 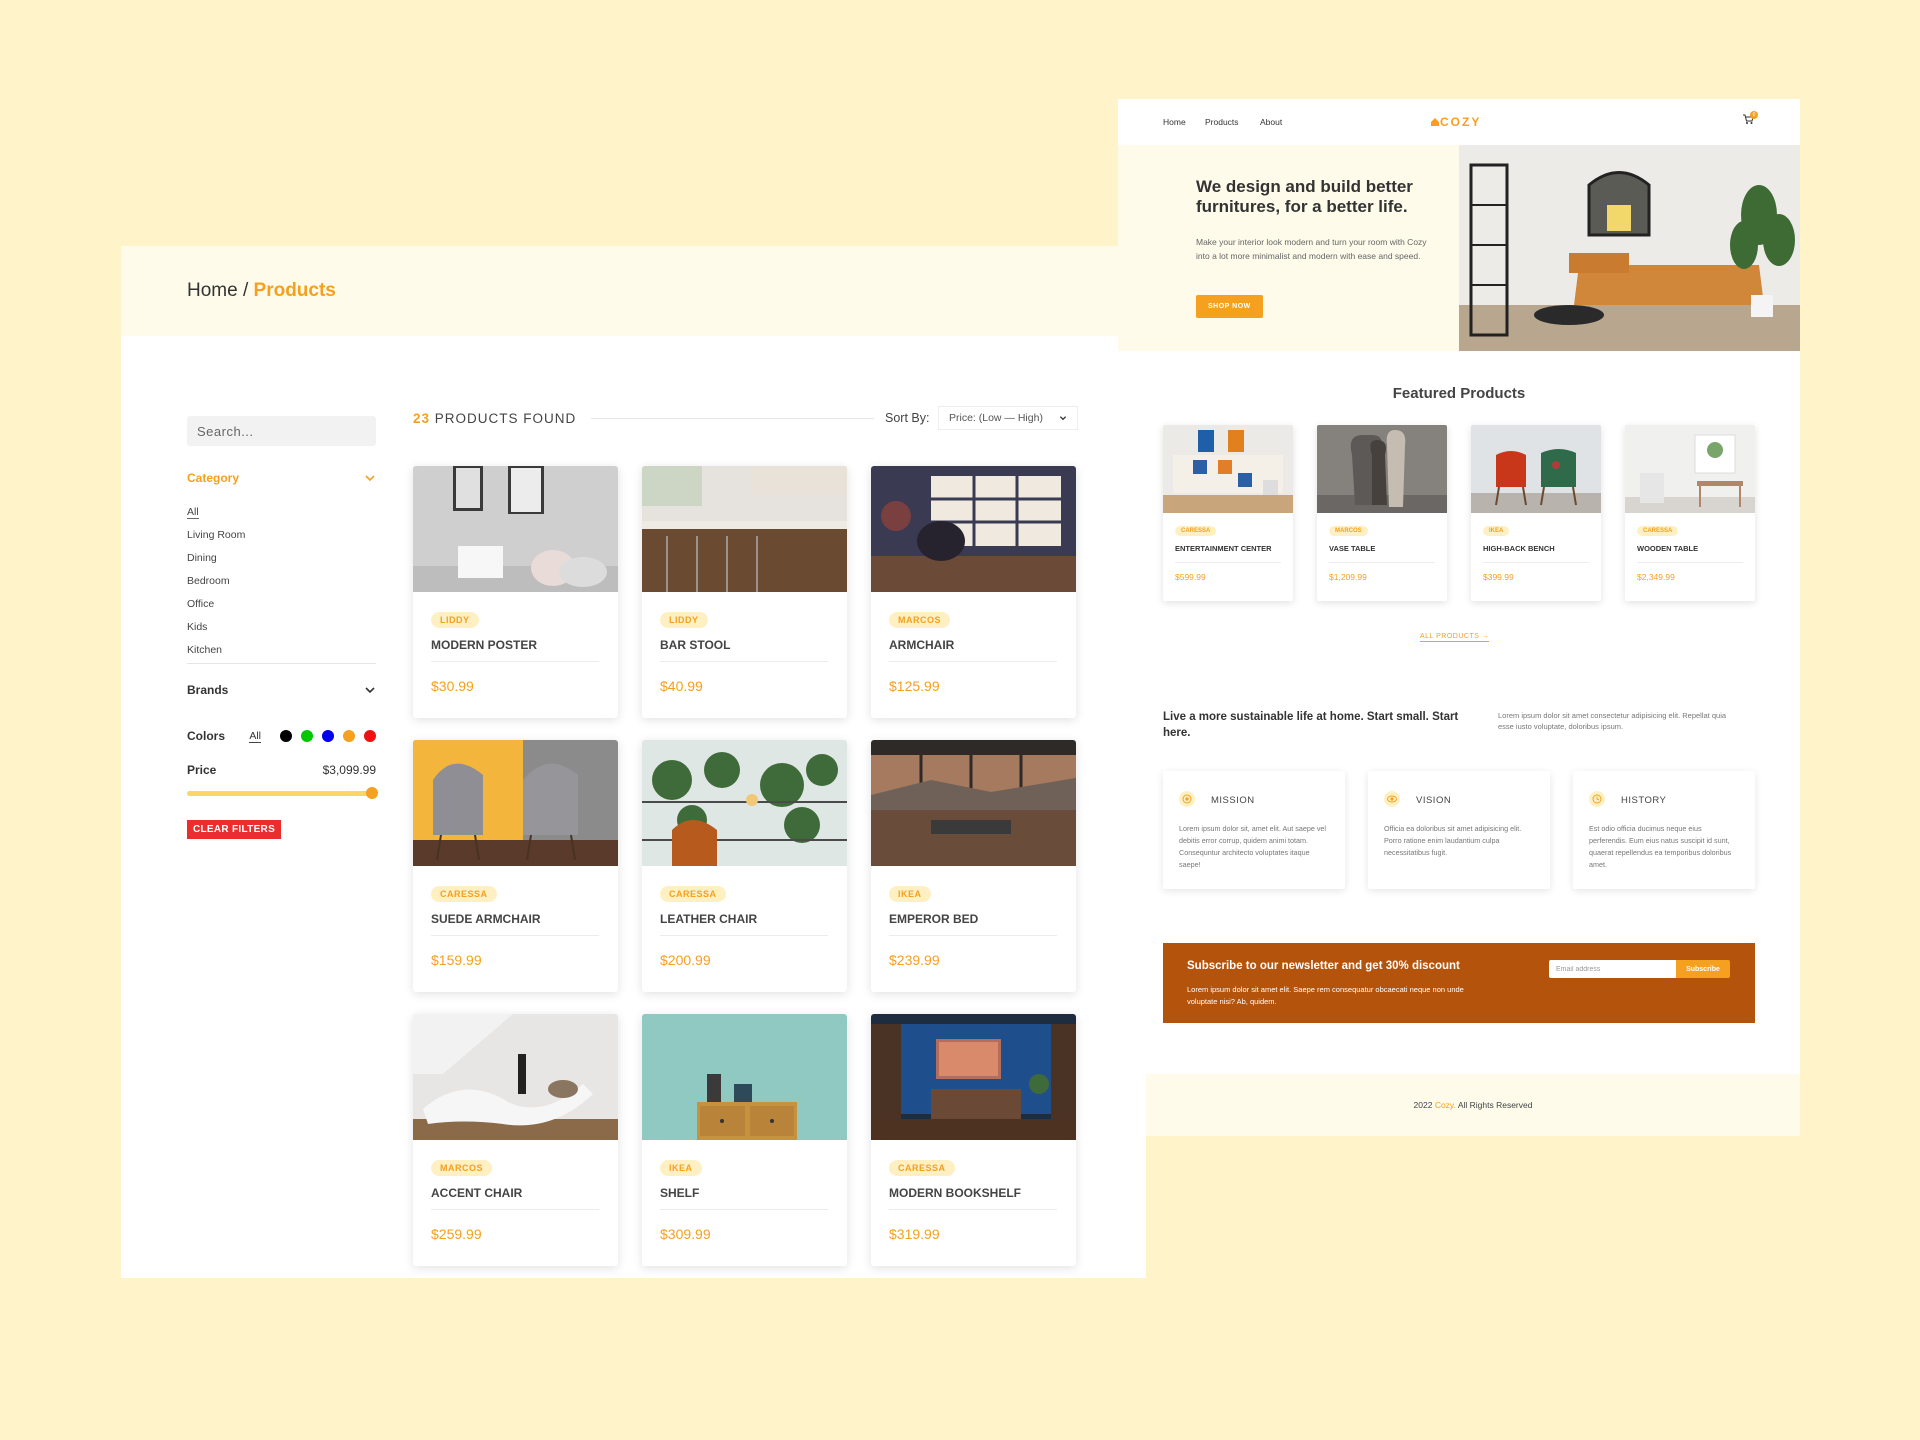 What do you see at coordinates (973, 803) in the screenshot?
I see `product-image-emperor-bed` at bounding box center [973, 803].